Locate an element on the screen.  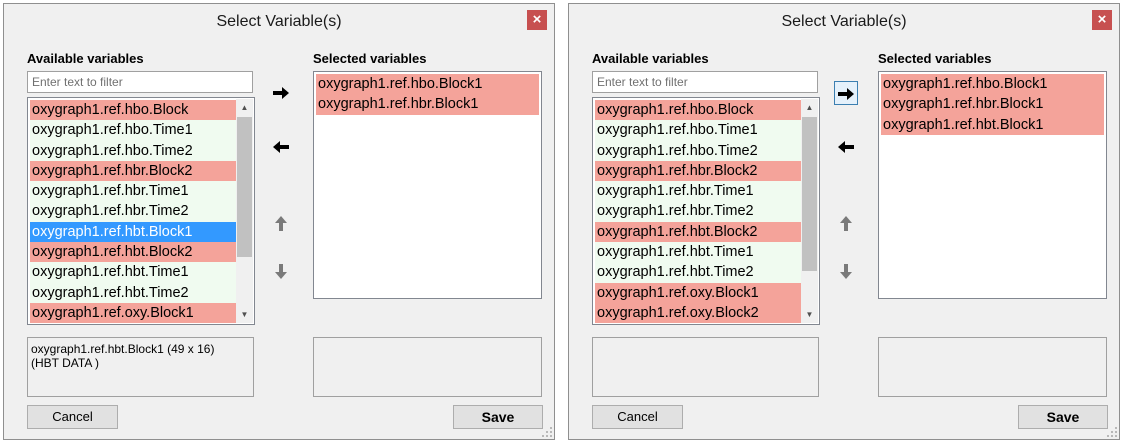
variable-info-line: (HBT DATA ) is located at coordinates (65, 363).